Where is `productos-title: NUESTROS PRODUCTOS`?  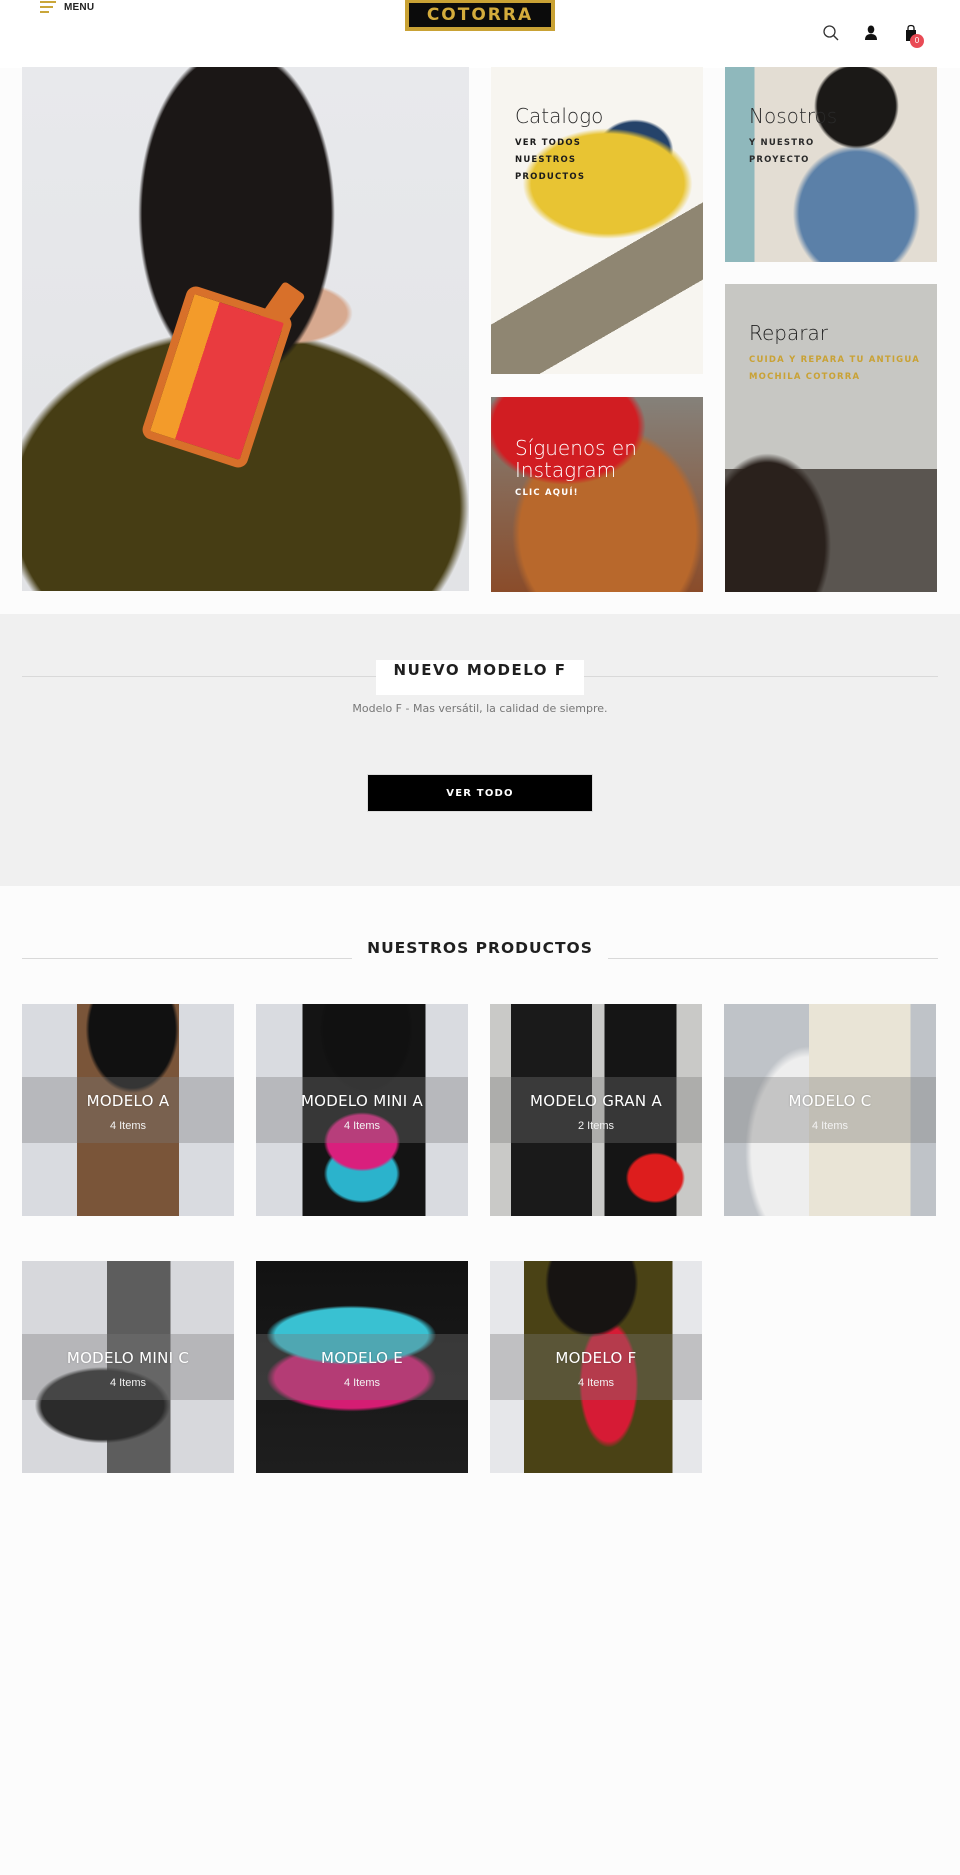 productos-title: NUESTROS PRODUCTOS is located at coordinates (480, 948).